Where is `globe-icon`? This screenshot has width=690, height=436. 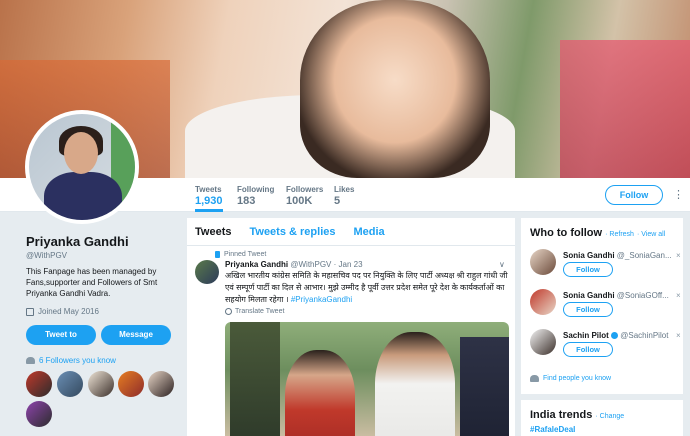
globe-icon is located at coordinates (228, 311).